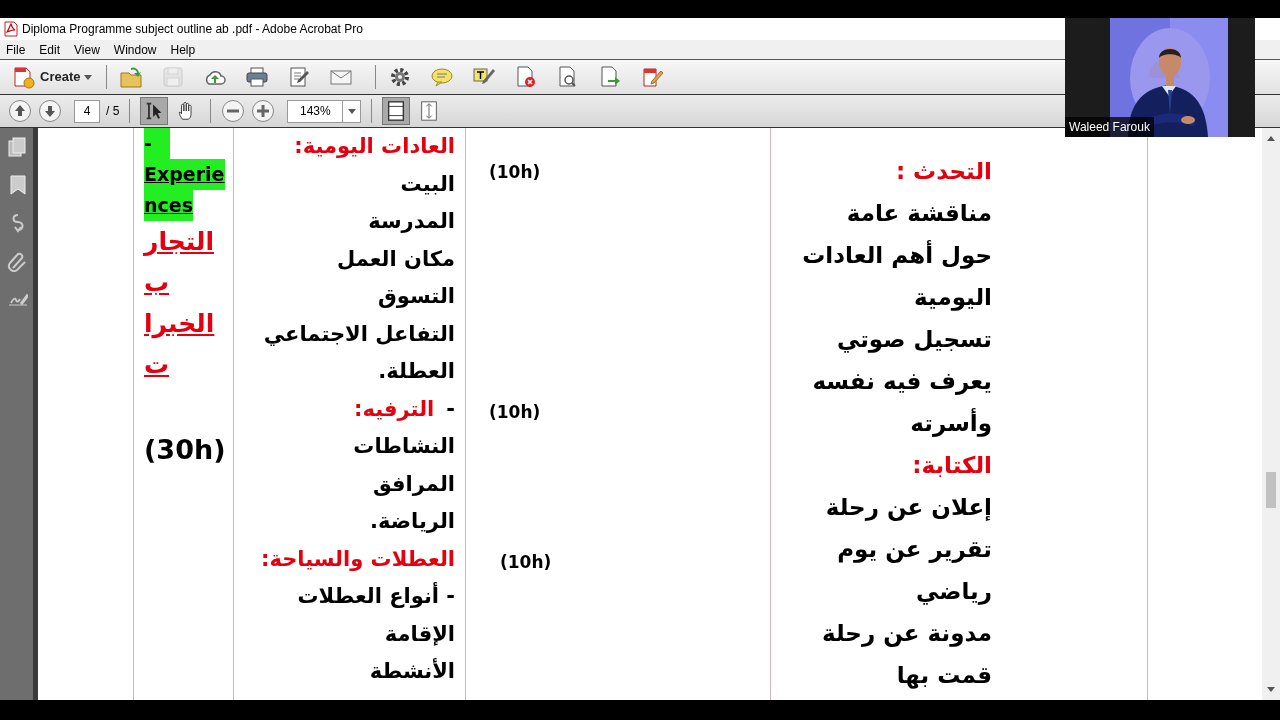 This screenshot has width=1280, height=720. What do you see at coordinates (358, 558) in the screenshot?
I see `heading-text: العطلات والسياحة:` at bounding box center [358, 558].